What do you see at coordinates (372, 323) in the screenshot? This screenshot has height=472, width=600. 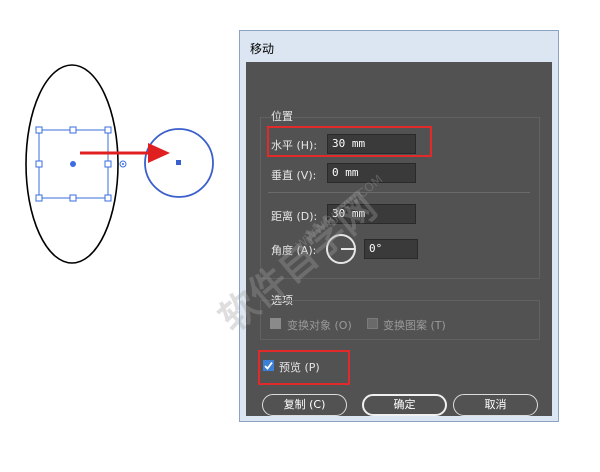 I see `transform-patterns-checkbox` at bounding box center [372, 323].